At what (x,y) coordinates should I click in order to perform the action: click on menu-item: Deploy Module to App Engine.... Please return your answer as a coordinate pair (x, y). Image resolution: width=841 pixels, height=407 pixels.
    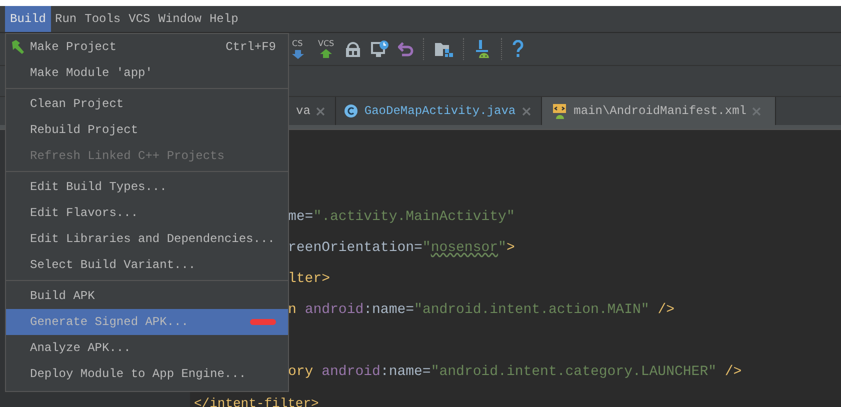
    Looking at the image, I should click on (147, 374).